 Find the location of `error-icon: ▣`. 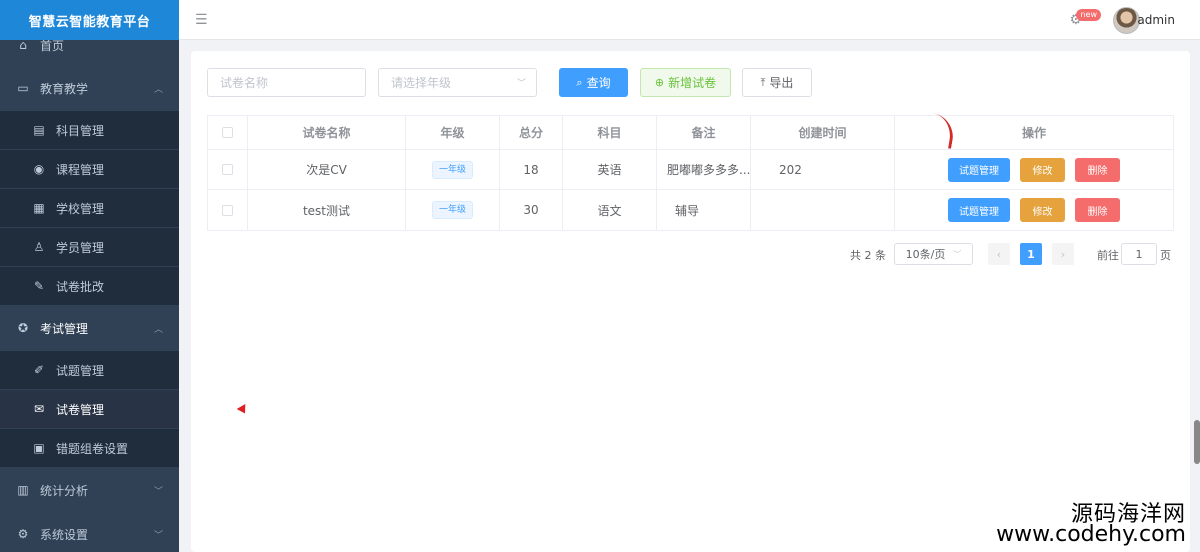

error-icon: ▣ is located at coordinates (39, 448).